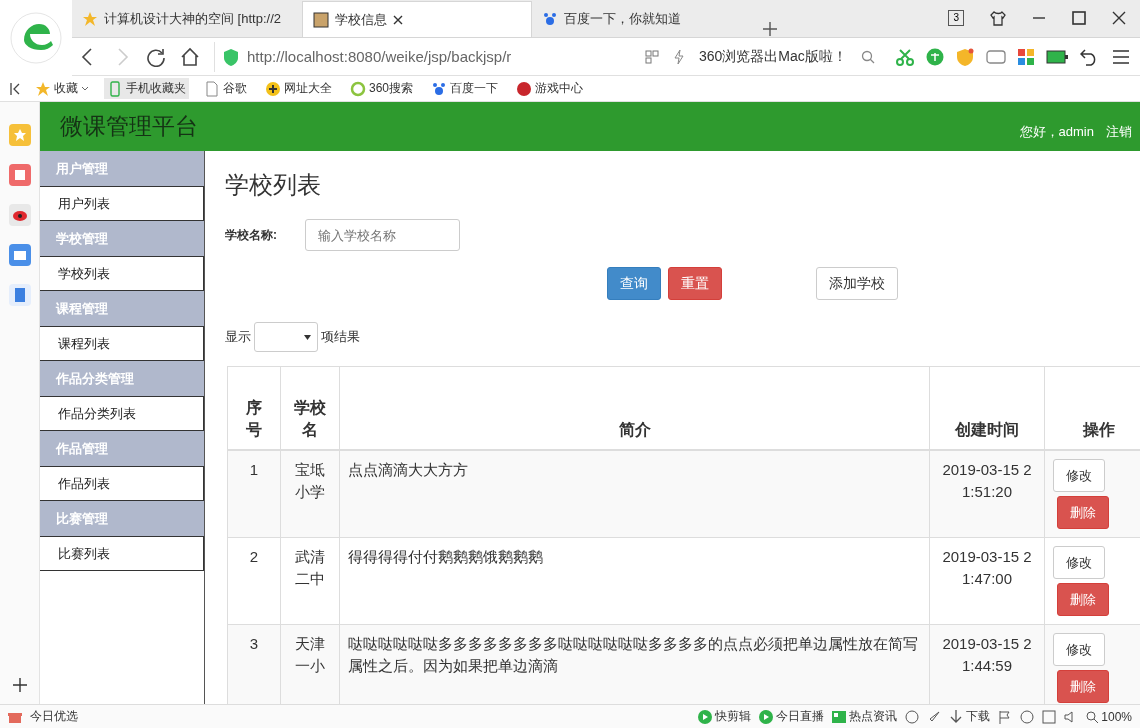  I want to click on status-item: 热点资讯, so click(865, 716).